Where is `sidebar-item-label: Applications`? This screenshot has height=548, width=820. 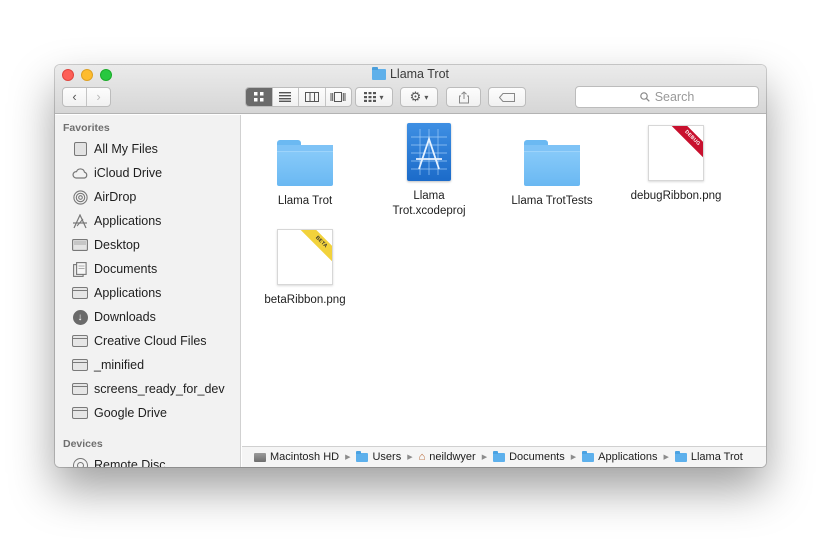
sidebar-item-label: Applications is located at coordinates (128, 221).